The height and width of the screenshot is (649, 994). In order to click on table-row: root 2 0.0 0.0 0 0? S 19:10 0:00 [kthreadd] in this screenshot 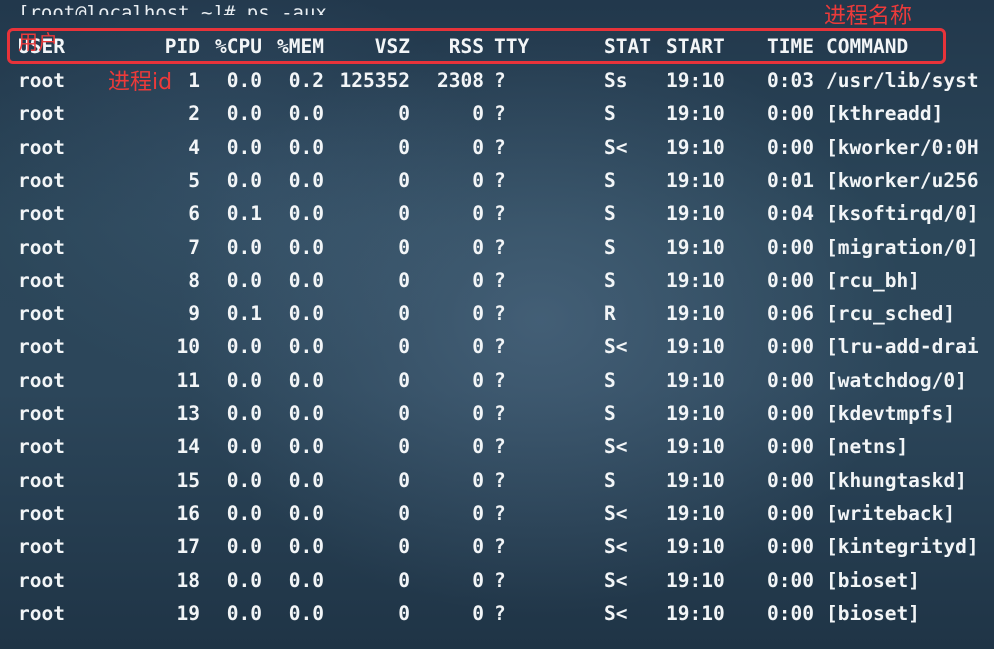, I will do `click(497, 114)`.